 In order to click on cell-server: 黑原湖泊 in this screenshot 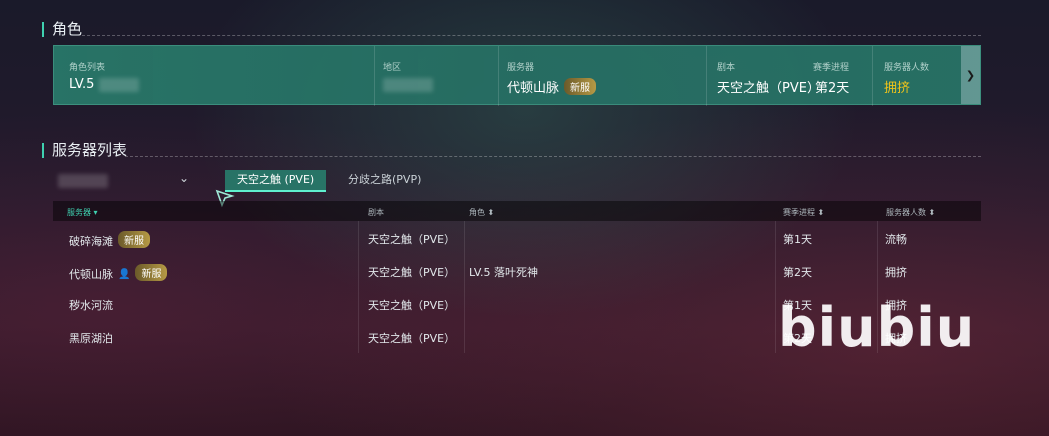, I will do `click(91, 338)`.